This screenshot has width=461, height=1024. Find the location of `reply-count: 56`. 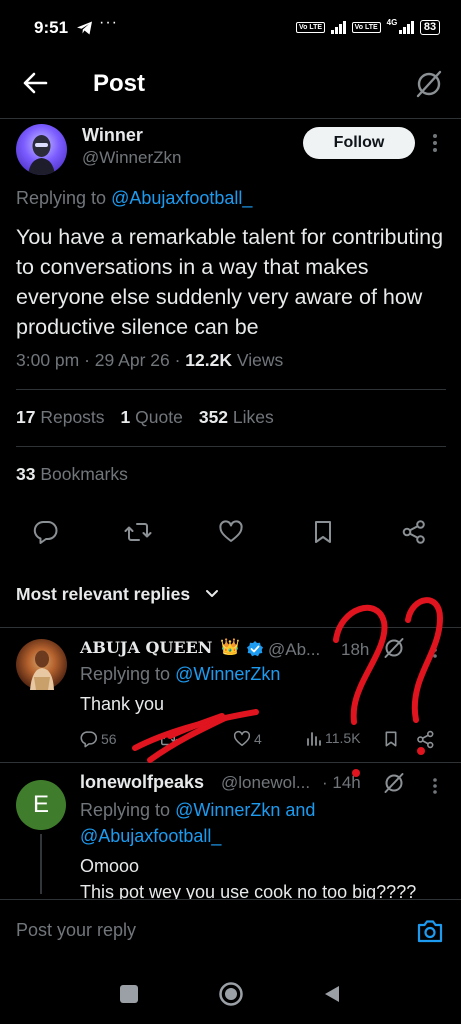

reply-count: 56 is located at coordinates (109, 739).